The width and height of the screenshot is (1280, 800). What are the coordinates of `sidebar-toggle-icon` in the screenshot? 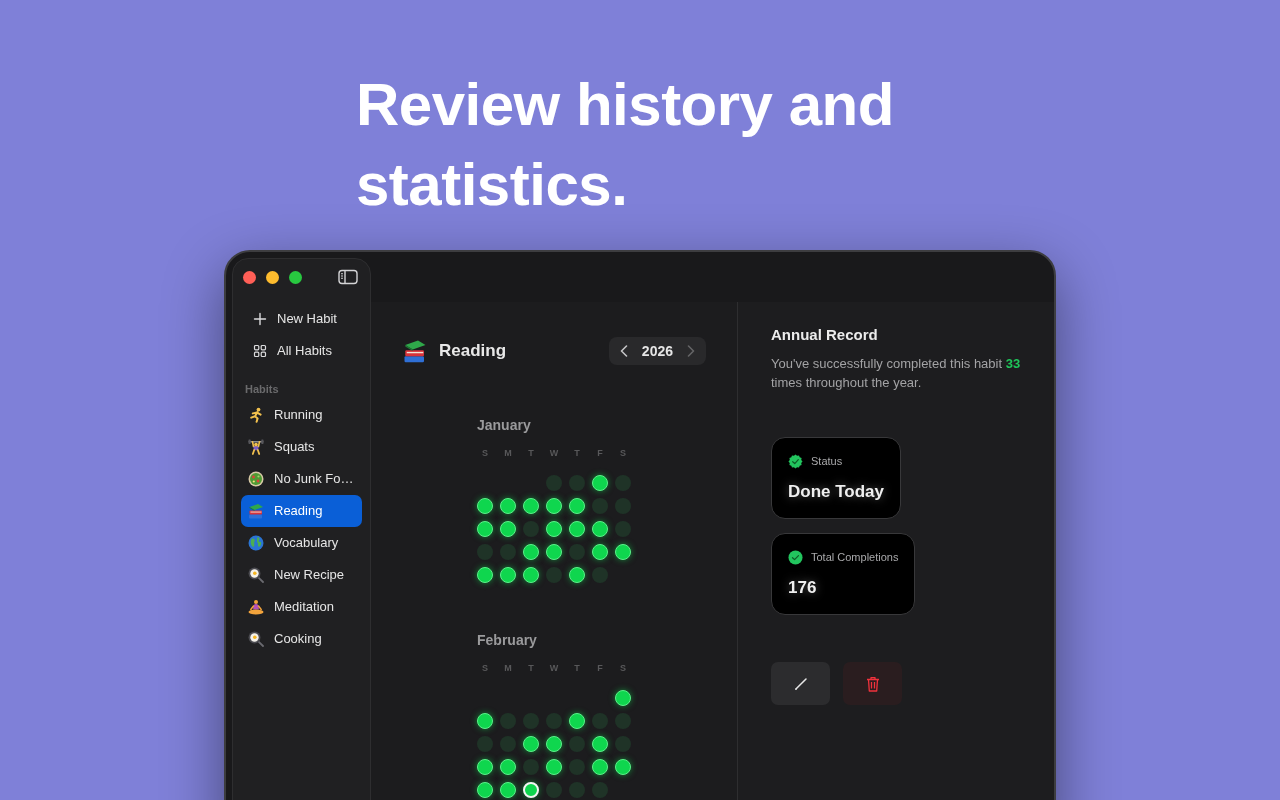 It's located at (348, 277).